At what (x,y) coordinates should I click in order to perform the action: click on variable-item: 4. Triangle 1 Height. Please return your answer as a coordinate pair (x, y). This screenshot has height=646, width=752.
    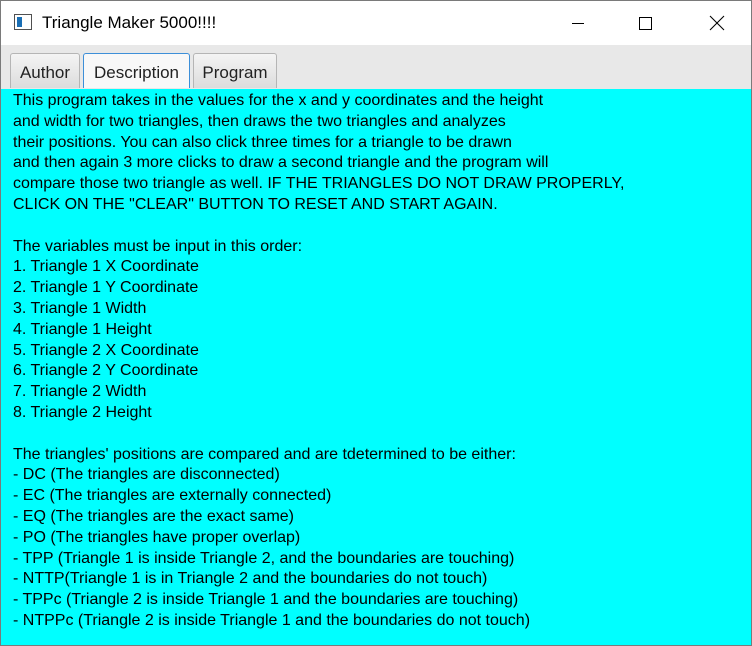
    Looking at the image, I should click on (82, 329).